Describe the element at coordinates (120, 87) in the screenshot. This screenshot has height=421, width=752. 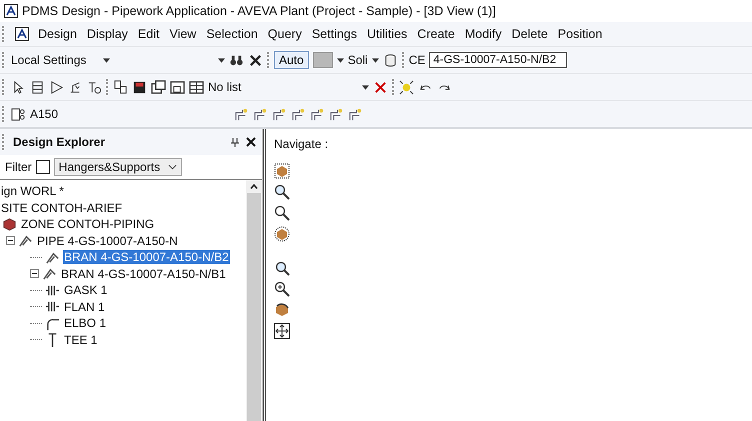
I see `copy-icon` at that location.